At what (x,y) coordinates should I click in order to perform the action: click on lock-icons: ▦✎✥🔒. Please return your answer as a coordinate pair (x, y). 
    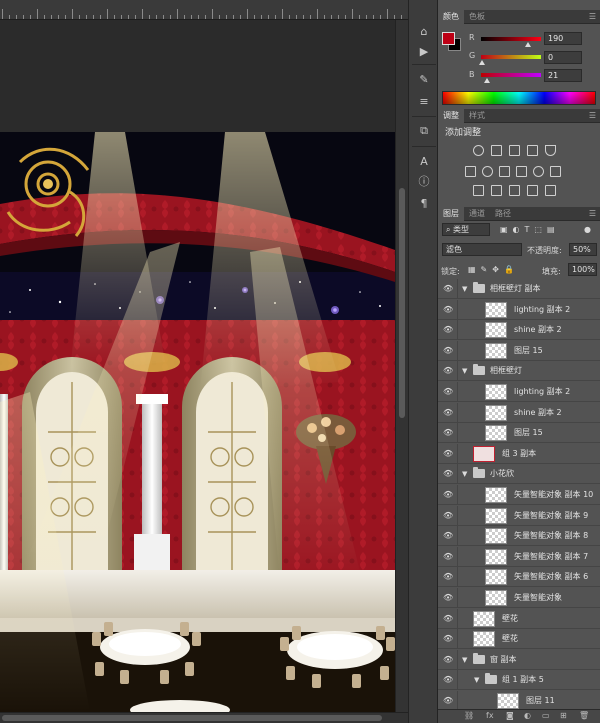
    Looking at the image, I should click on (493, 269).